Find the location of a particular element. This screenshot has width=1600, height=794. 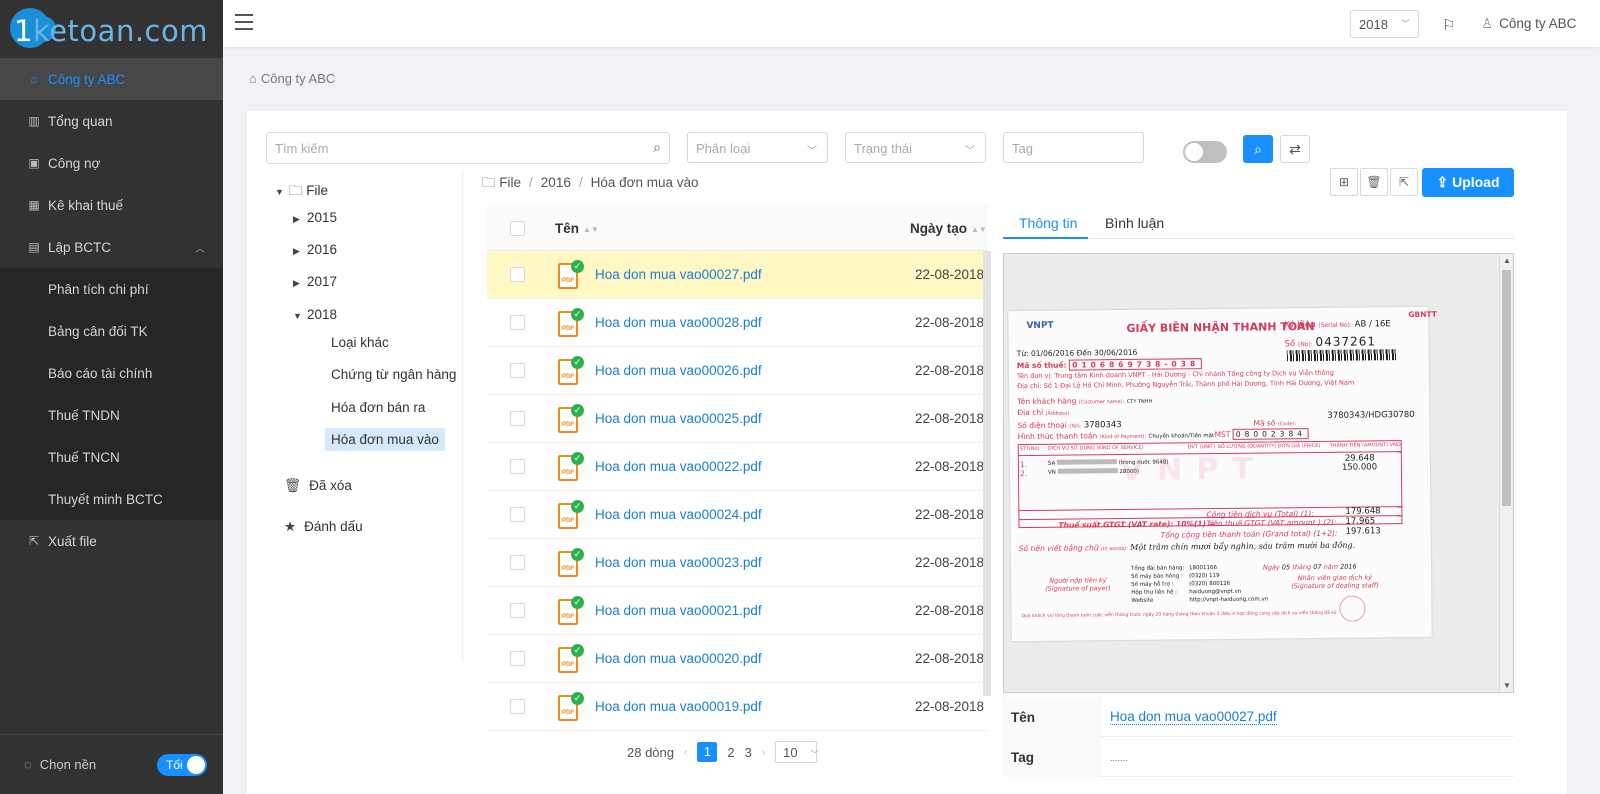

menu-fold-icon is located at coordinates (244, 22).